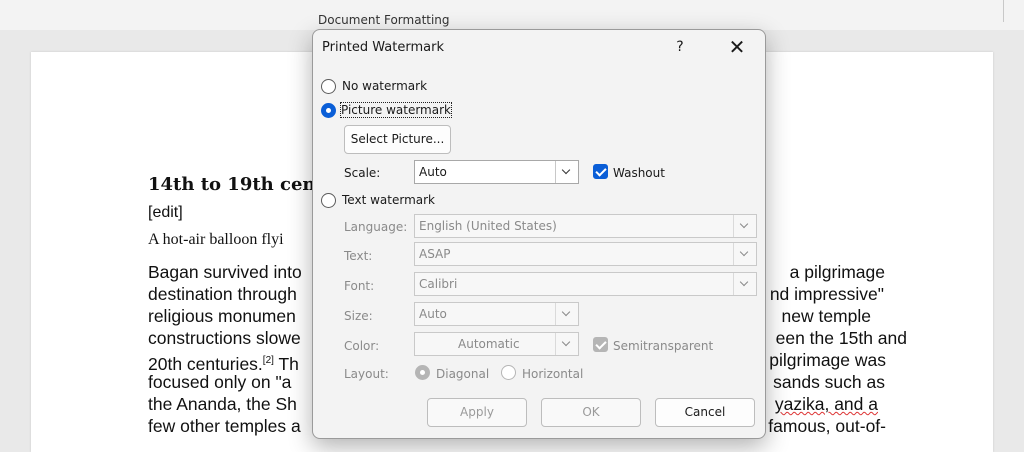 Image resolution: width=1024 pixels, height=452 pixels. What do you see at coordinates (827, 360) in the screenshot?
I see `doc-body-line: pilgrimage was` at bounding box center [827, 360].